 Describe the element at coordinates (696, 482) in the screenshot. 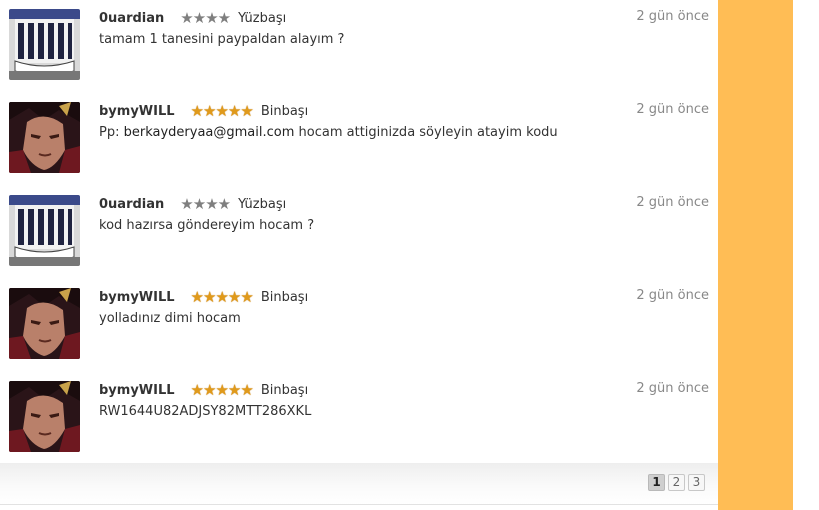

I see `page-button-3: 3` at that location.